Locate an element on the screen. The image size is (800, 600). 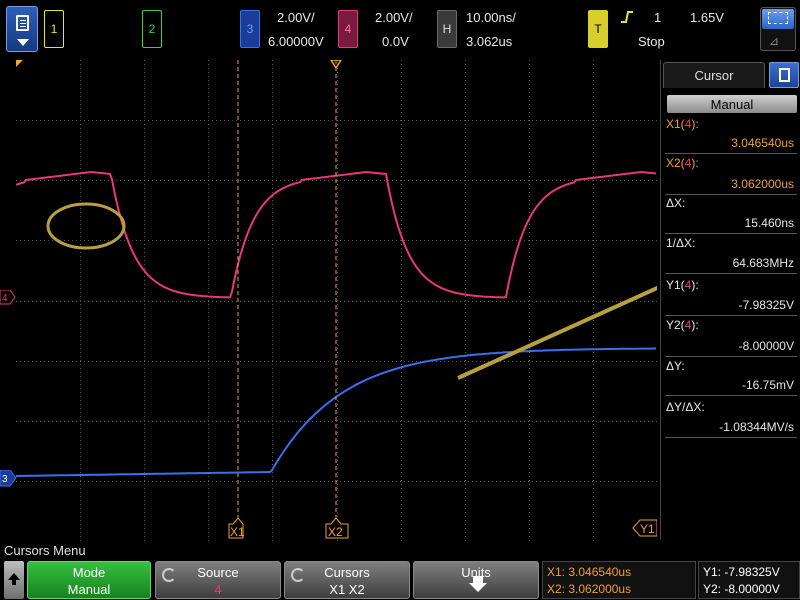
y1-value: -7.98325V is located at coordinates (766, 305).